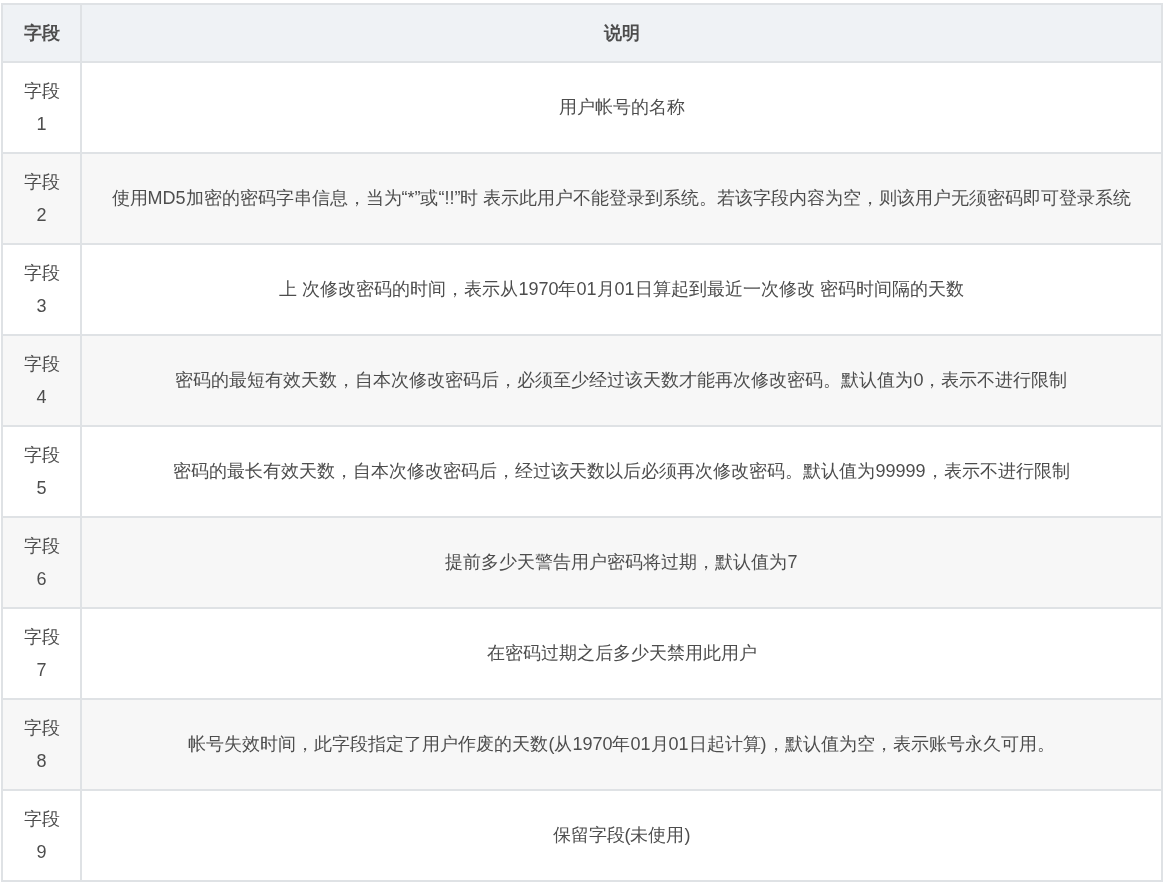 This screenshot has width=1165, height=886. What do you see at coordinates (621, 33) in the screenshot?
I see `column-header: 说明` at bounding box center [621, 33].